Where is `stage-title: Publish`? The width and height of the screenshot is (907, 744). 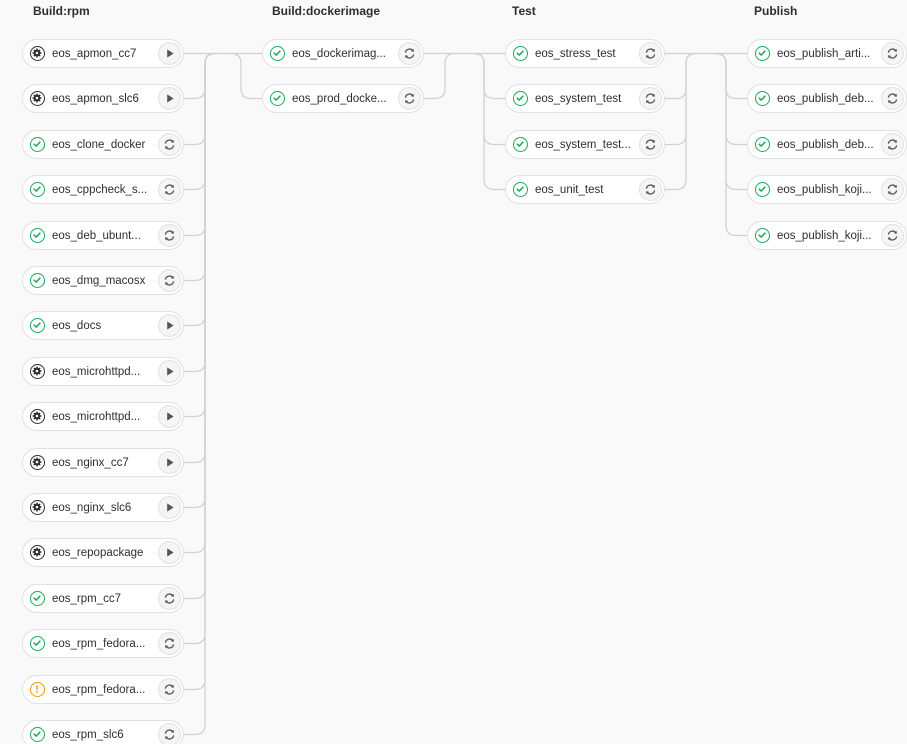
stage-title: Publish is located at coordinates (776, 11).